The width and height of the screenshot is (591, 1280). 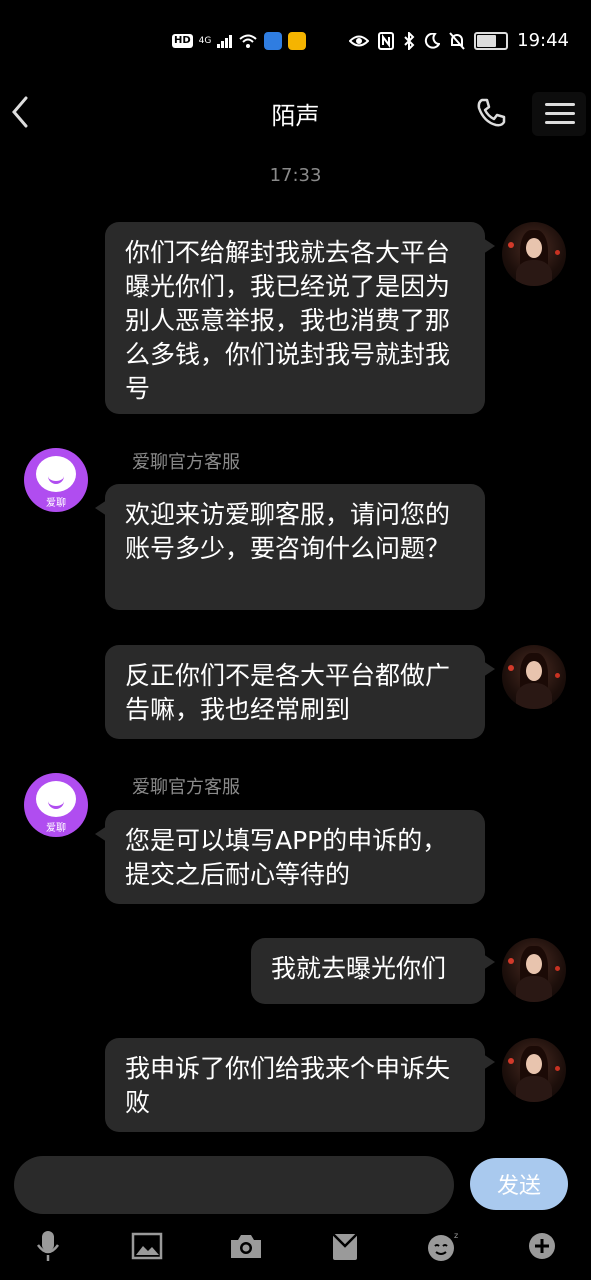 What do you see at coordinates (542, 1246) in the screenshot?
I see `plus-icon` at bounding box center [542, 1246].